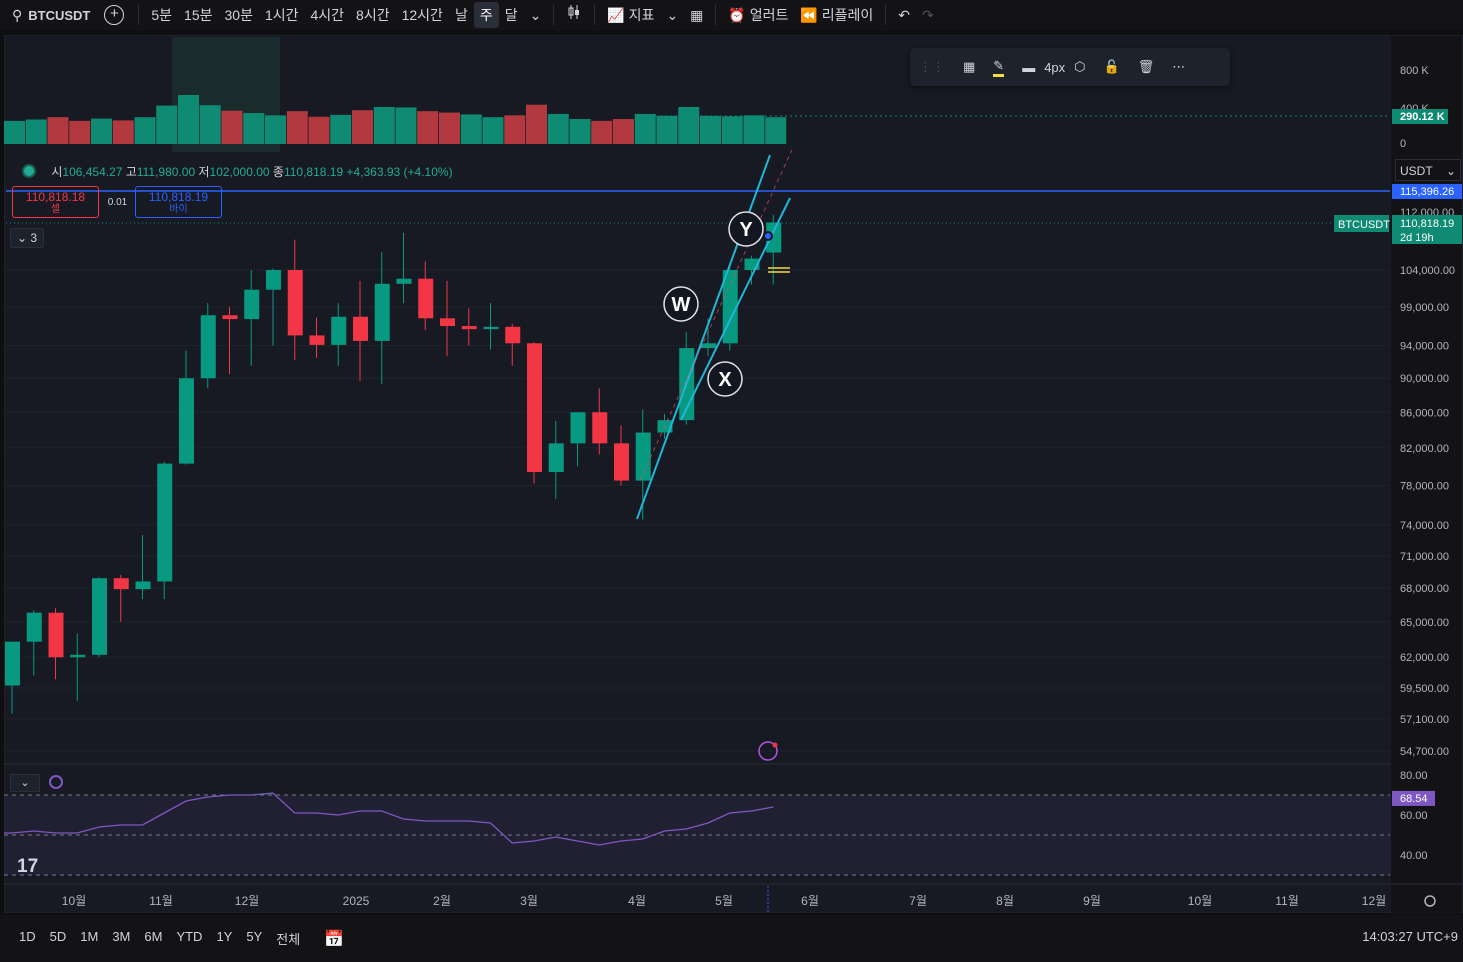 Image resolution: width=1463 pixels, height=962 pixels. What do you see at coordinates (178, 197) in the screenshot?
I see `buy-price: 110,818.19` at bounding box center [178, 197].